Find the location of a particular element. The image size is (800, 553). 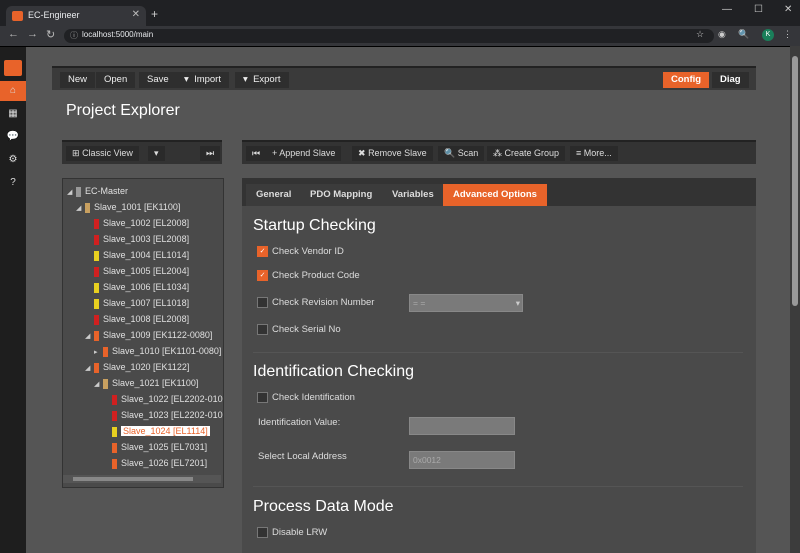

remove-slave-button: ✖ Remove Slave is located at coordinates (392, 153).